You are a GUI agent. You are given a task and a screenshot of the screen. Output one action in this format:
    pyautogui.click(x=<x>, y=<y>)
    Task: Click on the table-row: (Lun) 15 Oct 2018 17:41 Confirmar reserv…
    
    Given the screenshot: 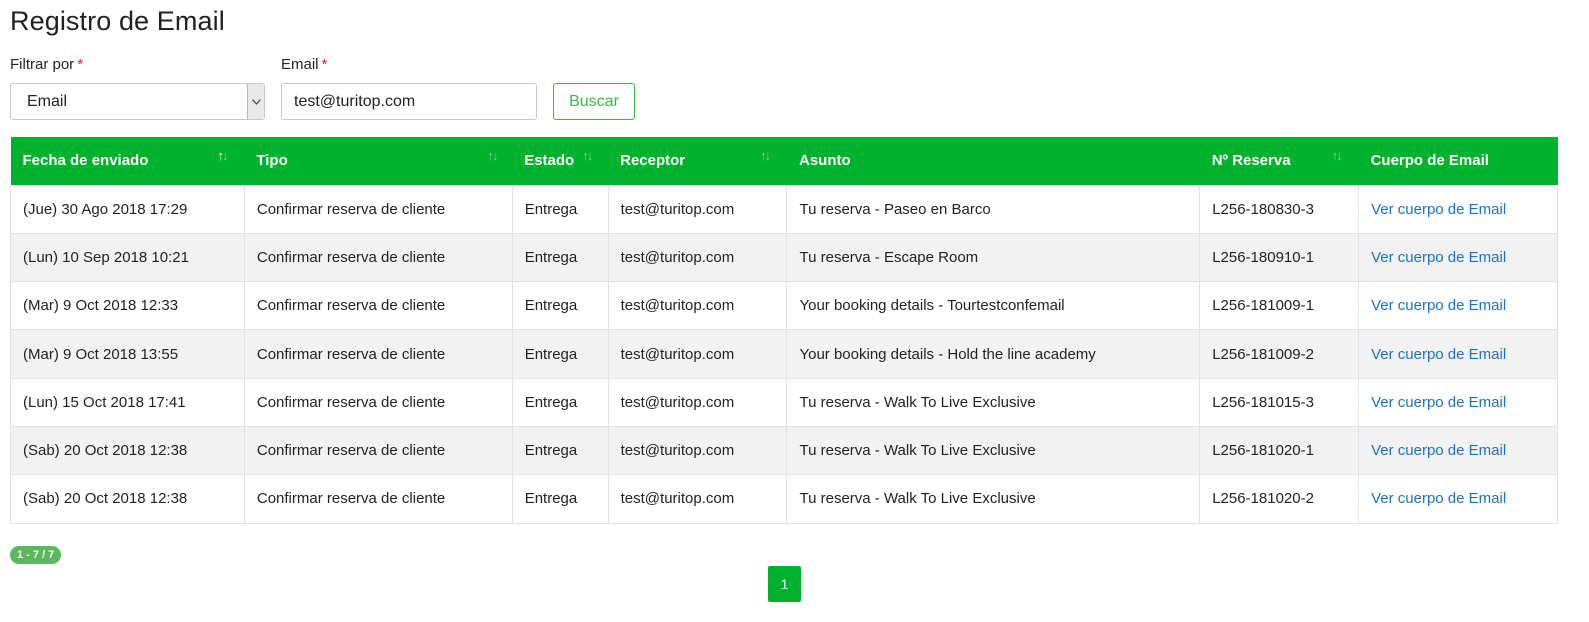 What is the action you would take?
    pyautogui.click(x=784, y=402)
    